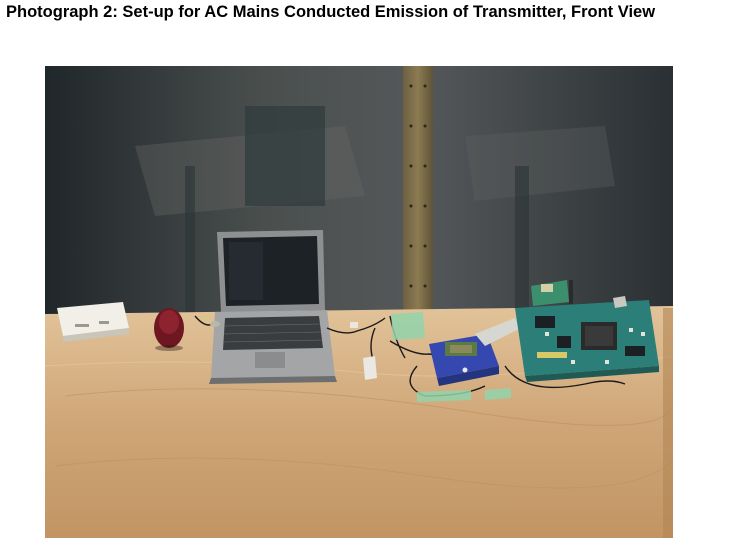 This screenshot has height=542, width=750. Describe the element at coordinates (370, 368) in the screenshot. I see `usb-adapter` at that location.